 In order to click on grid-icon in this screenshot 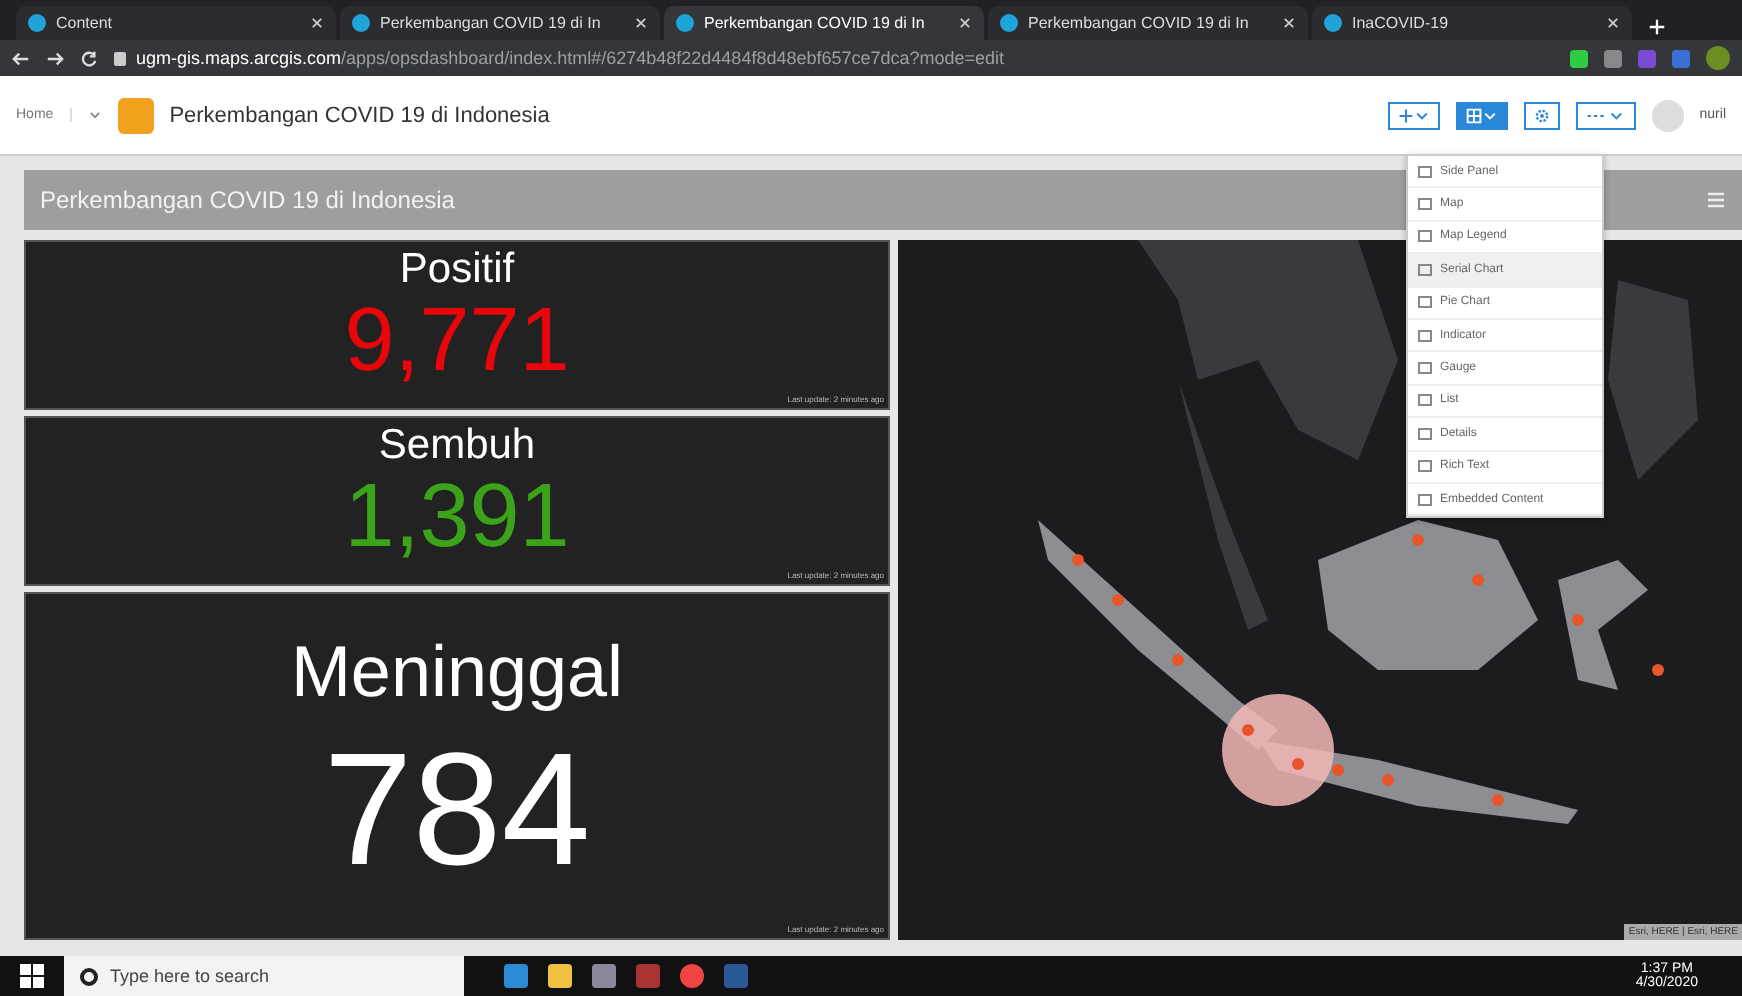, I will do `click(1481, 115)`.